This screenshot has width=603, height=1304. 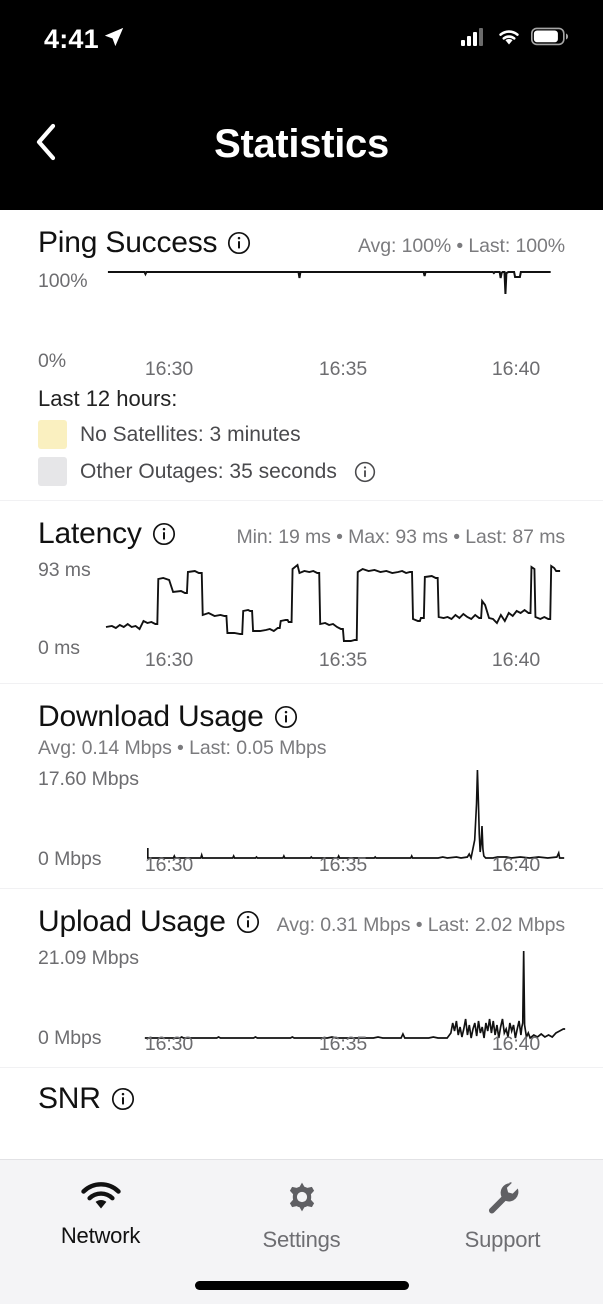 I want to click on latency-title: Latency, so click(x=90, y=533).